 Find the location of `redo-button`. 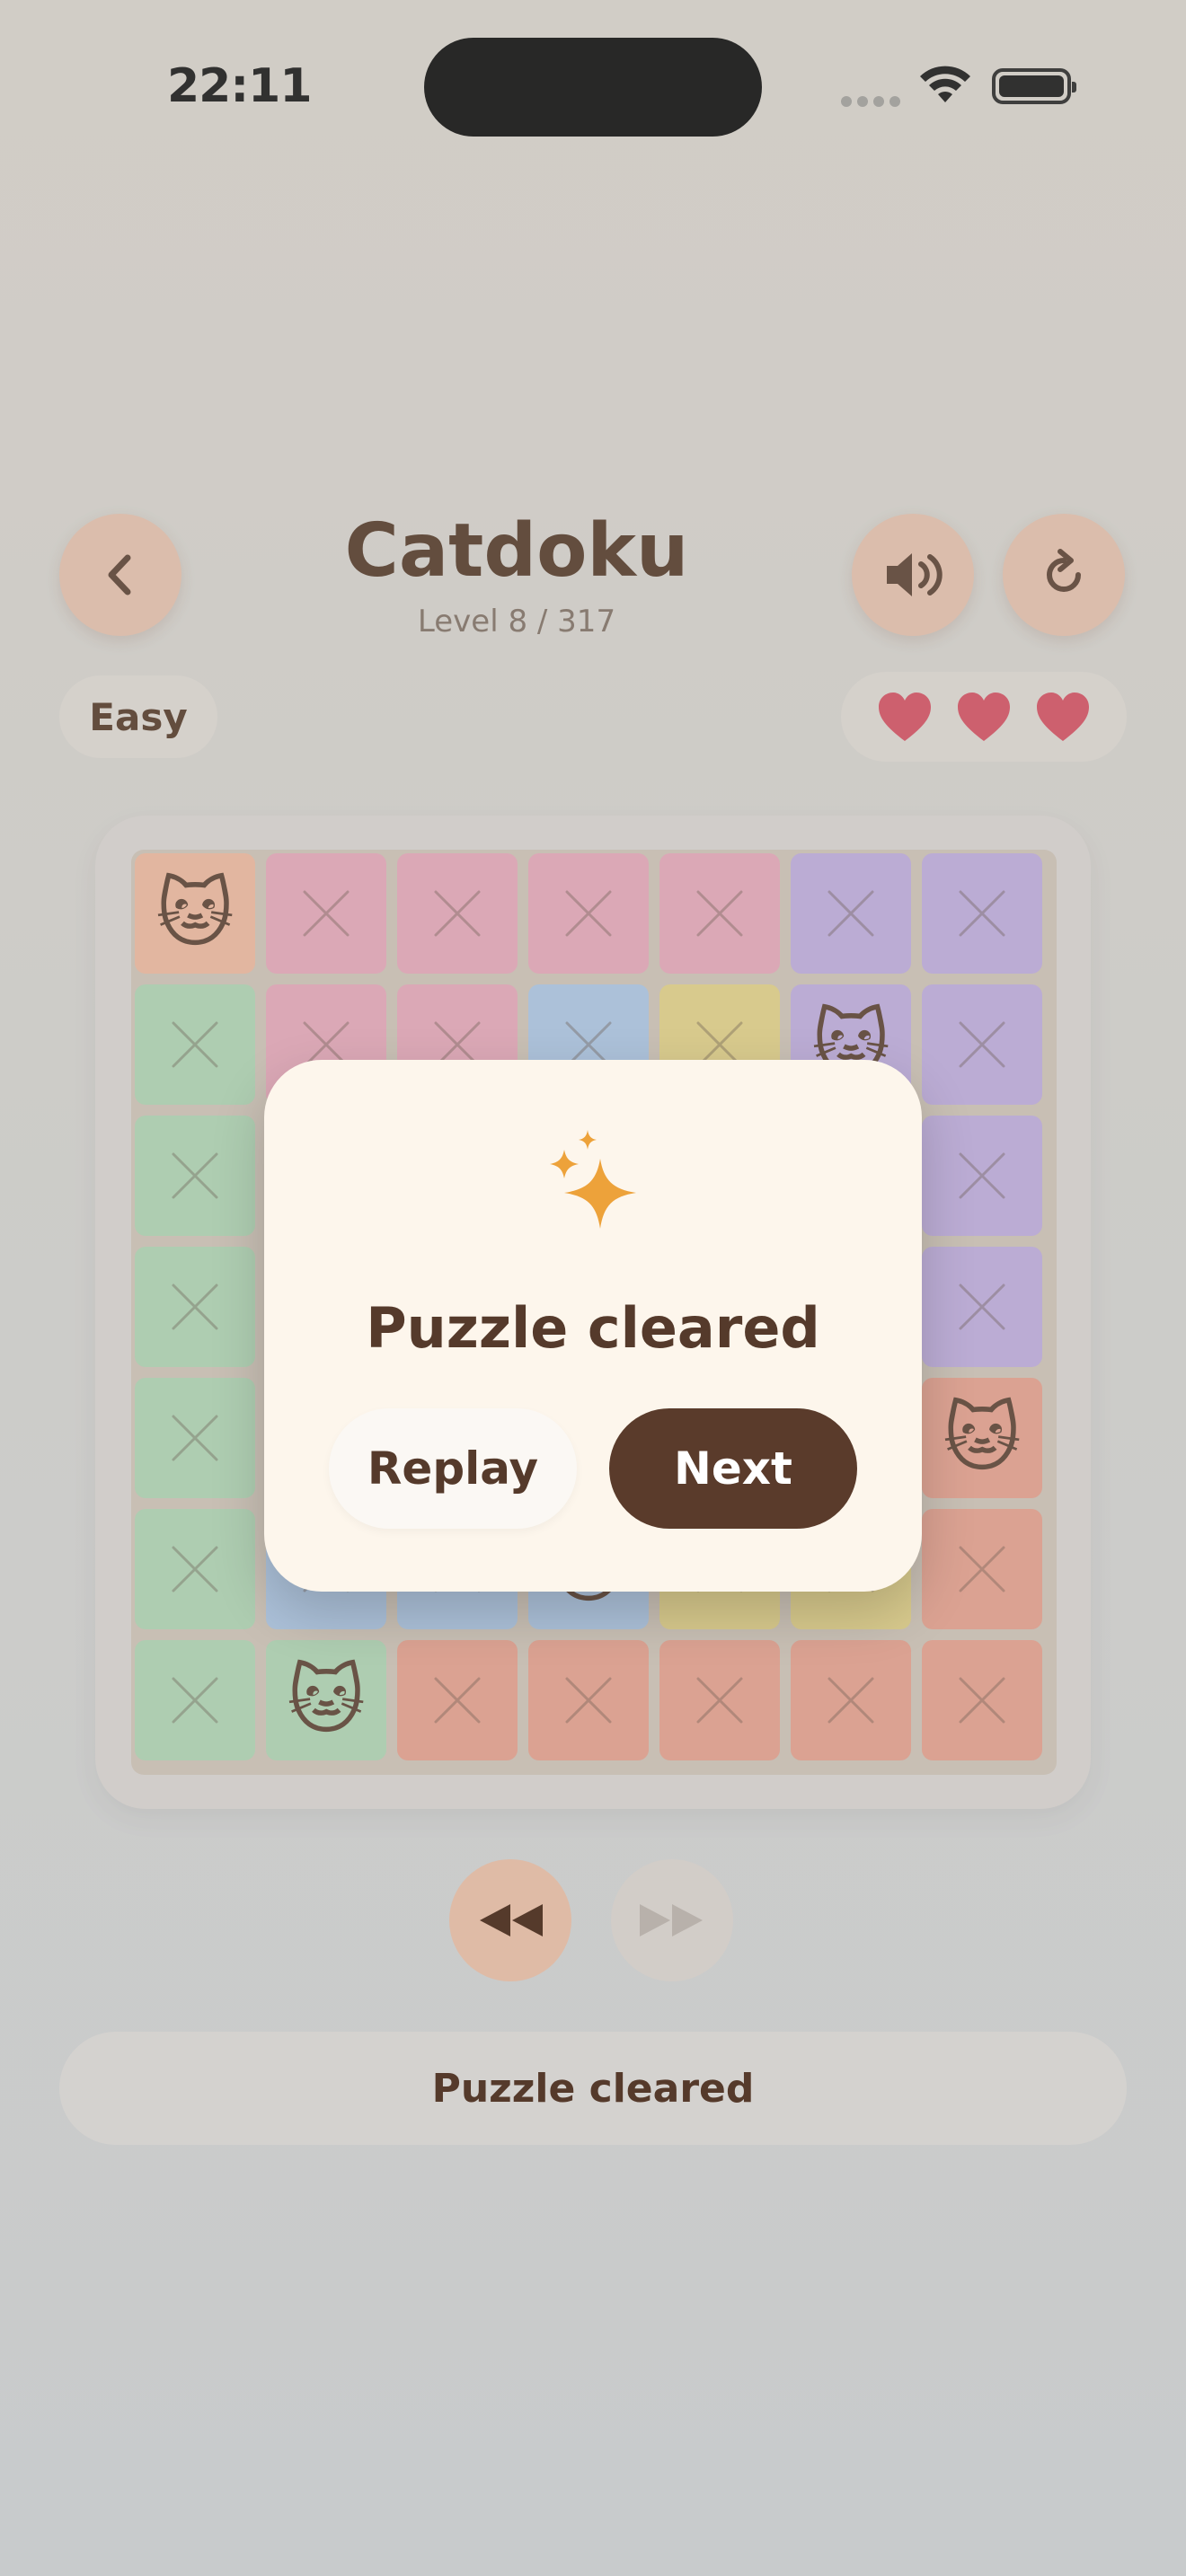

redo-button is located at coordinates (672, 1920).